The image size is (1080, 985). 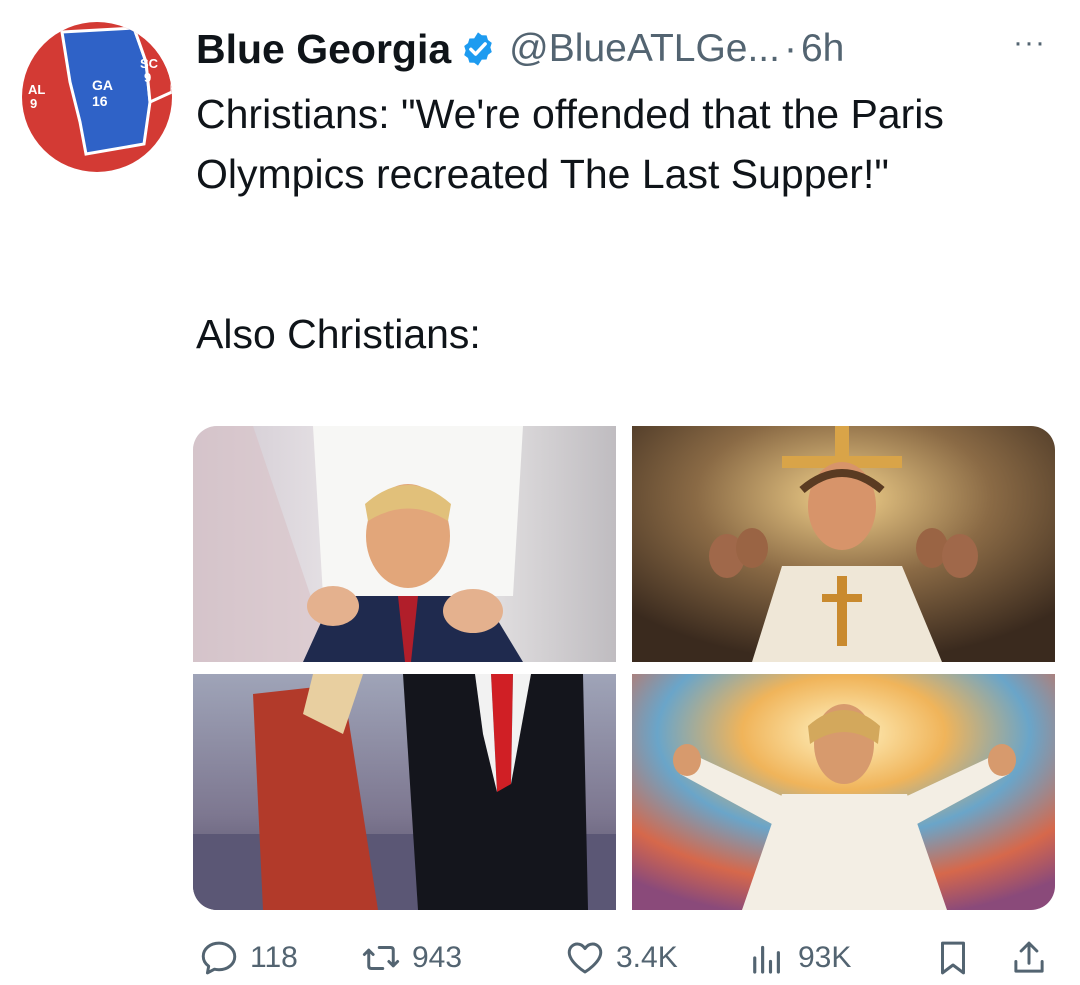 I want to click on more-options-icon: ···, so click(x=1029, y=43).